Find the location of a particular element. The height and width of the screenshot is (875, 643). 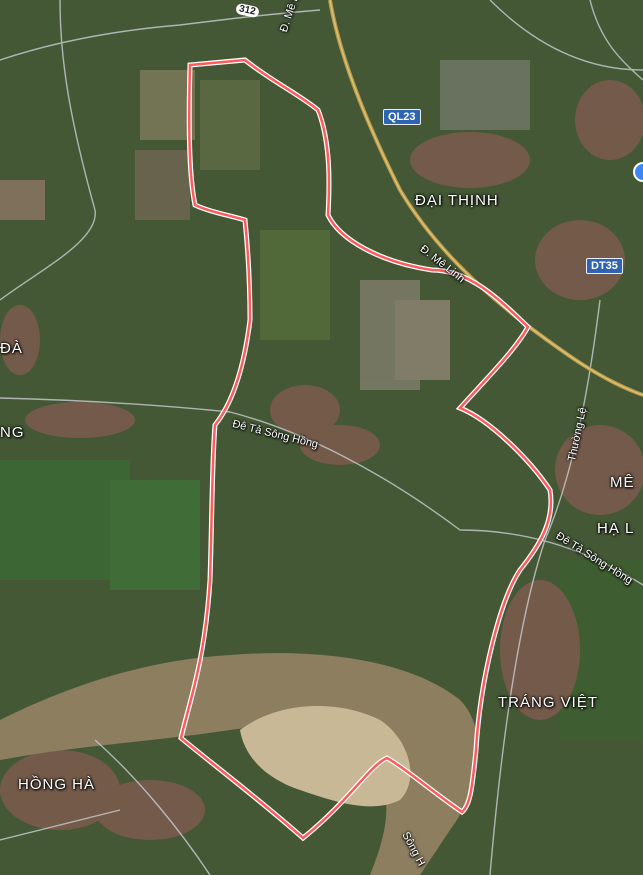

route-shield-dt35: DT35 is located at coordinates (604, 266).